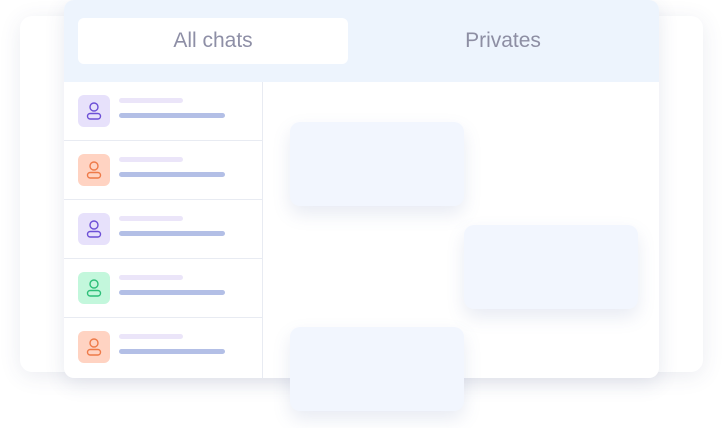 The image size is (723, 428). I want to click on tab-privates: Privates, so click(503, 41).